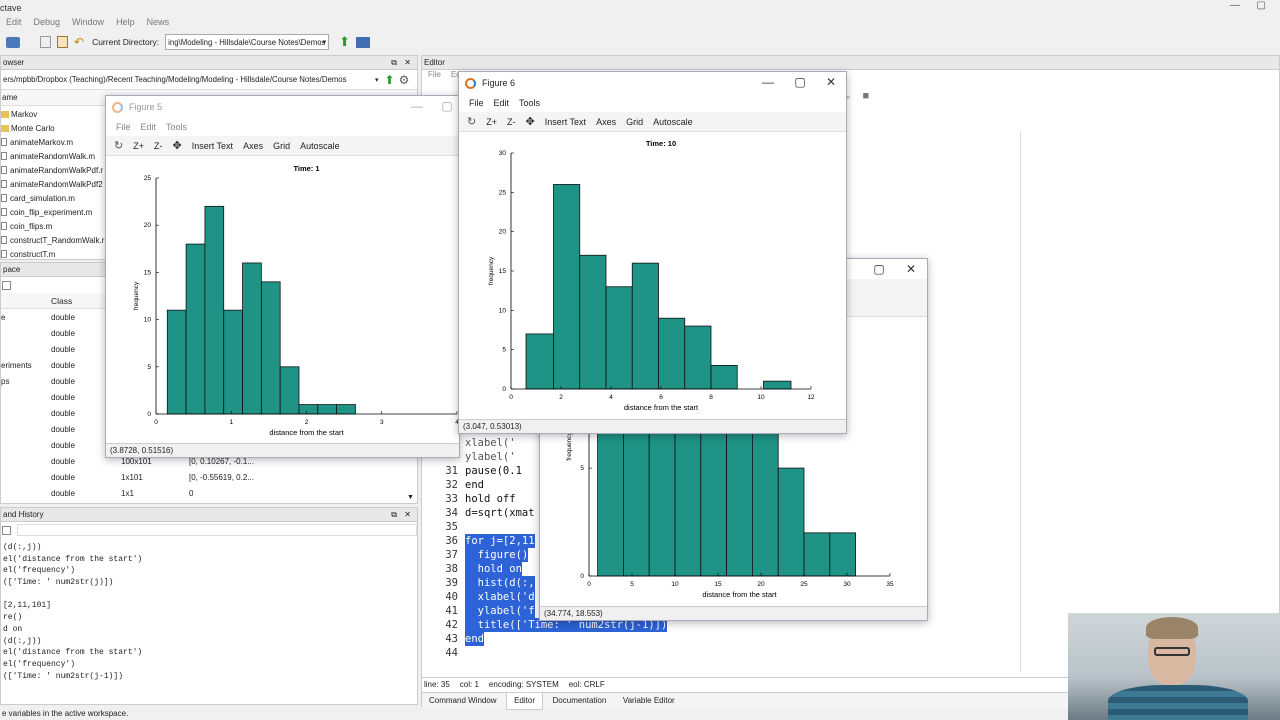  What do you see at coordinates (482, 513) in the screenshot?
I see `code-line: 34 d=sqrt(xmat` at bounding box center [482, 513].